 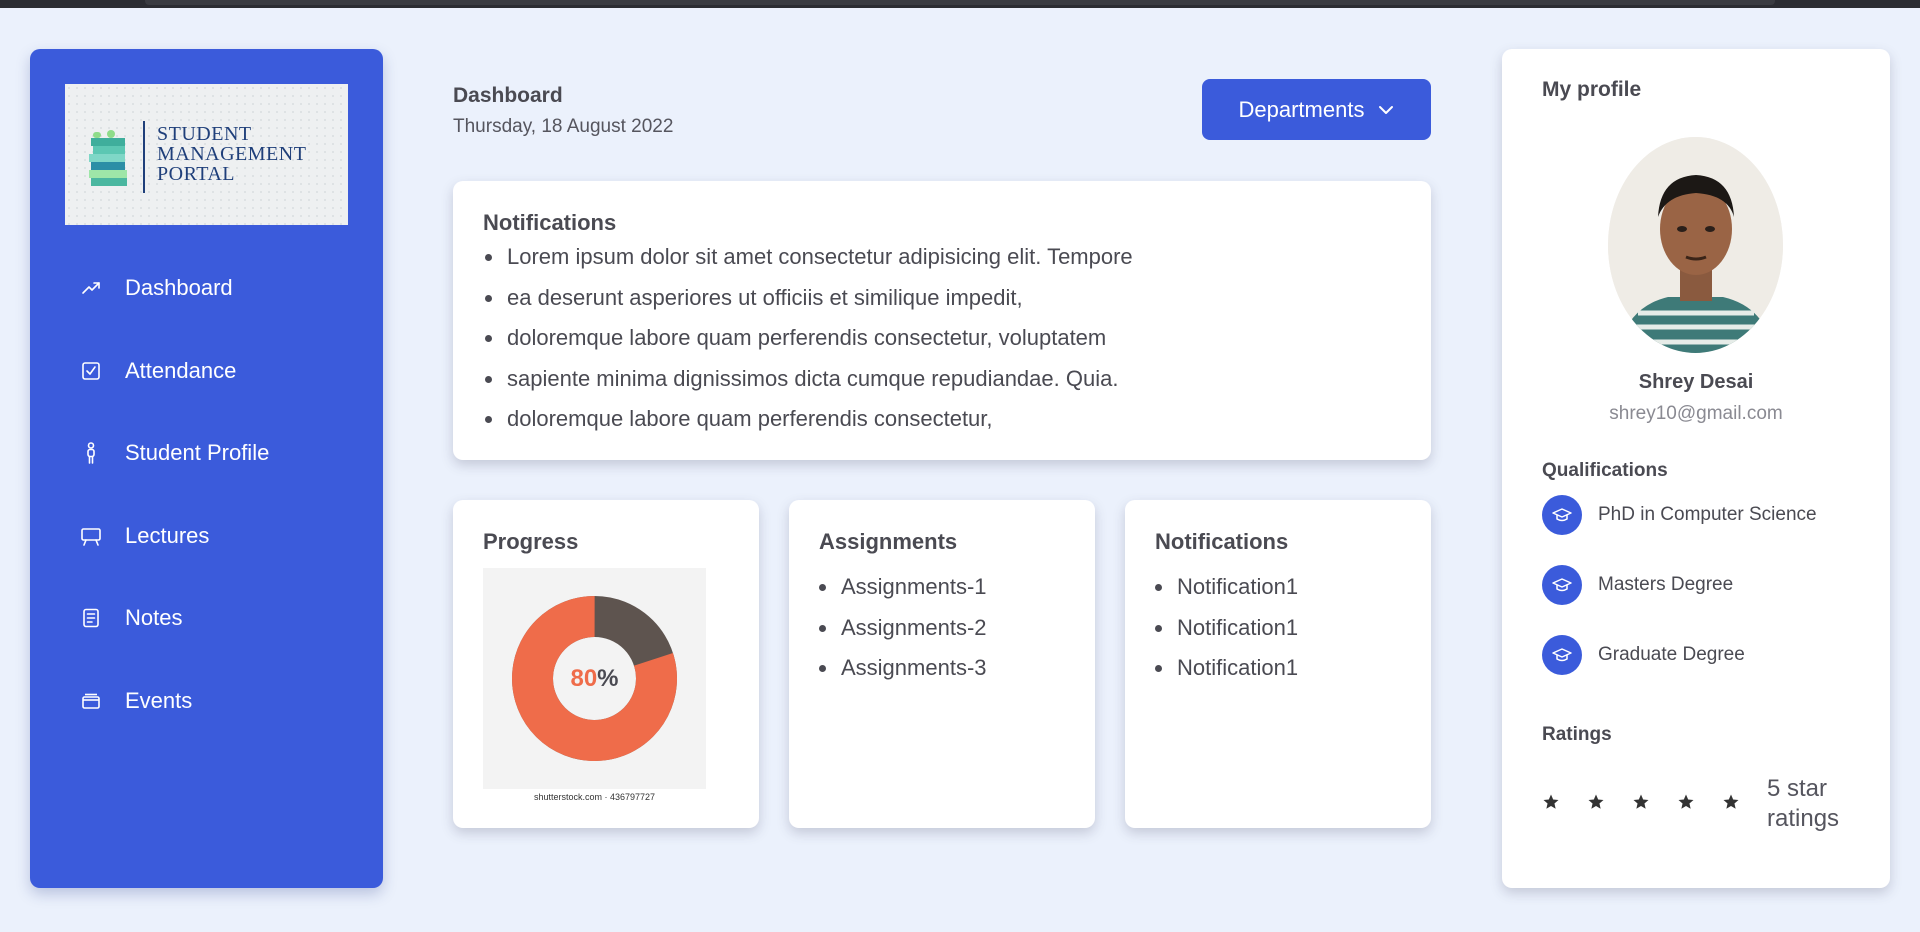 I want to click on browser-top-bar, so click(x=960, y=4).